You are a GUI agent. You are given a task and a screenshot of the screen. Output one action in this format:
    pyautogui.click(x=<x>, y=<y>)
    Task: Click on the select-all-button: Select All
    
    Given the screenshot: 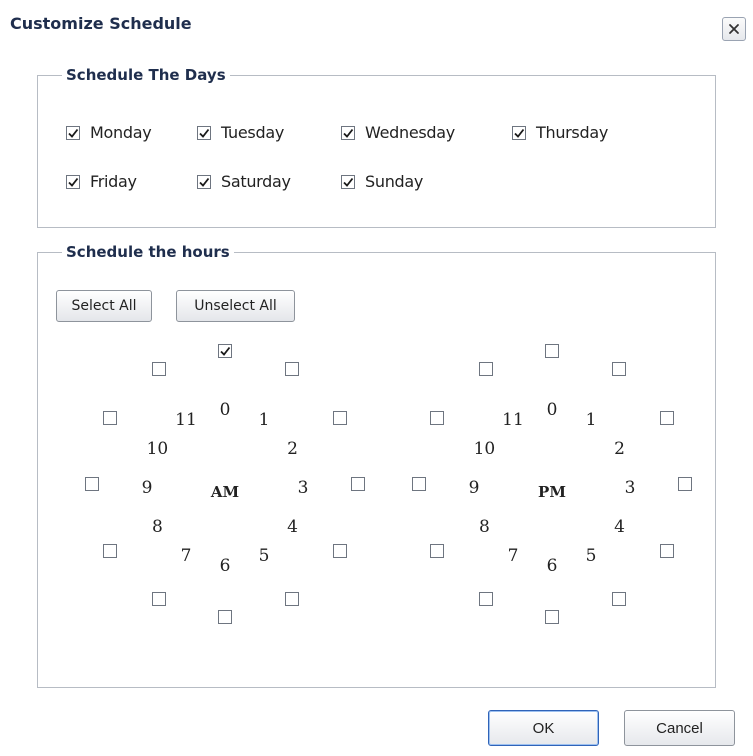 What is the action you would take?
    pyautogui.click(x=104, y=306)
    